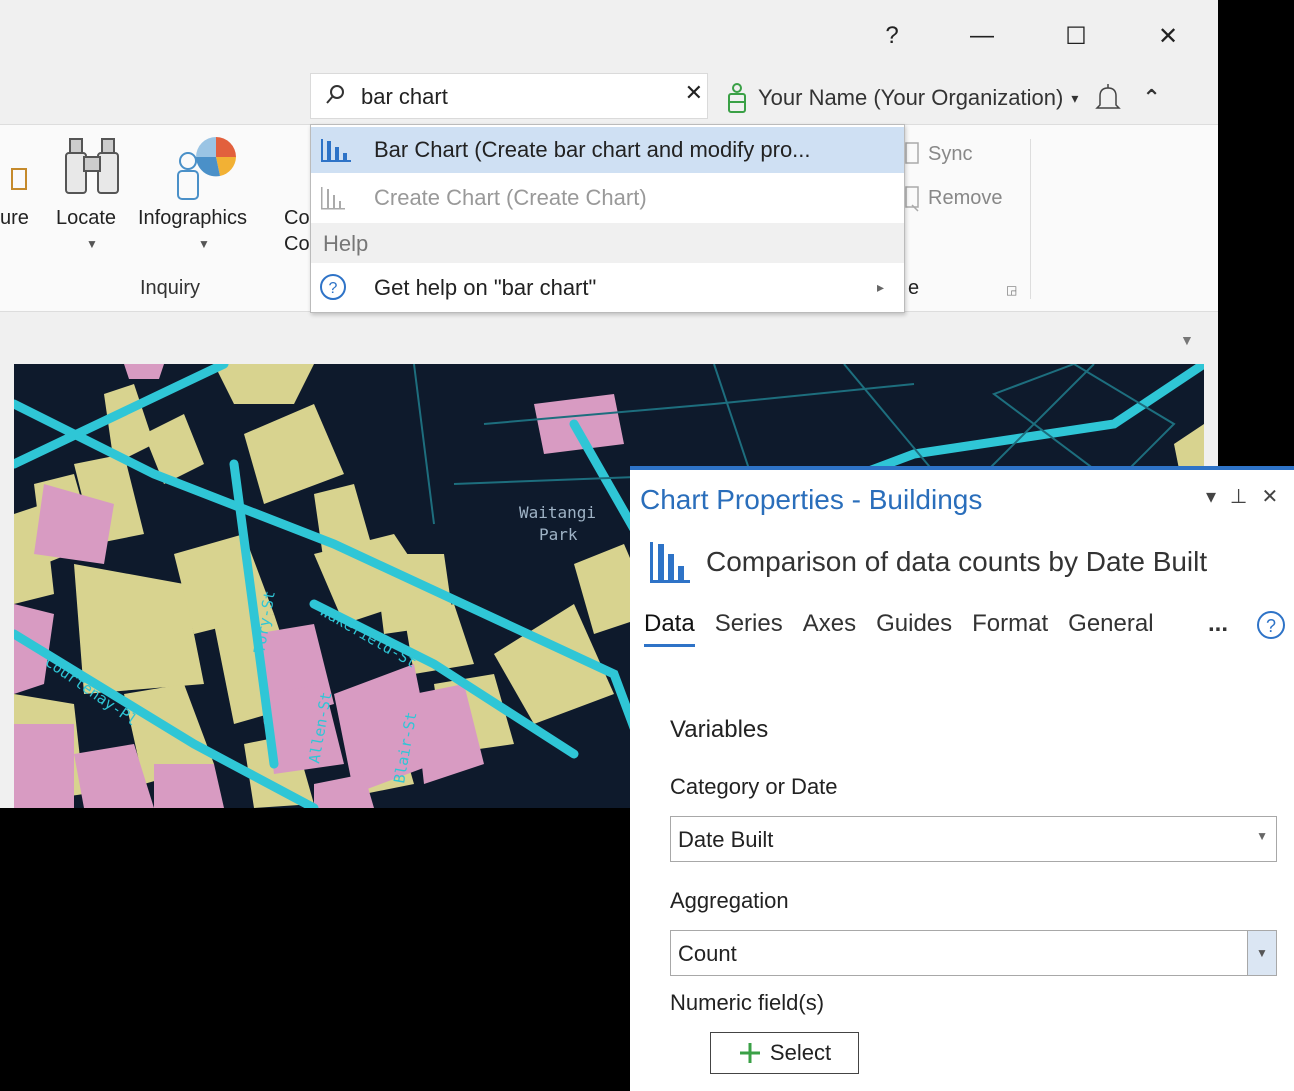  Describe the element at coordinates (829, 628) in the screenshot. I see `tab-axes: Axes` at that location.